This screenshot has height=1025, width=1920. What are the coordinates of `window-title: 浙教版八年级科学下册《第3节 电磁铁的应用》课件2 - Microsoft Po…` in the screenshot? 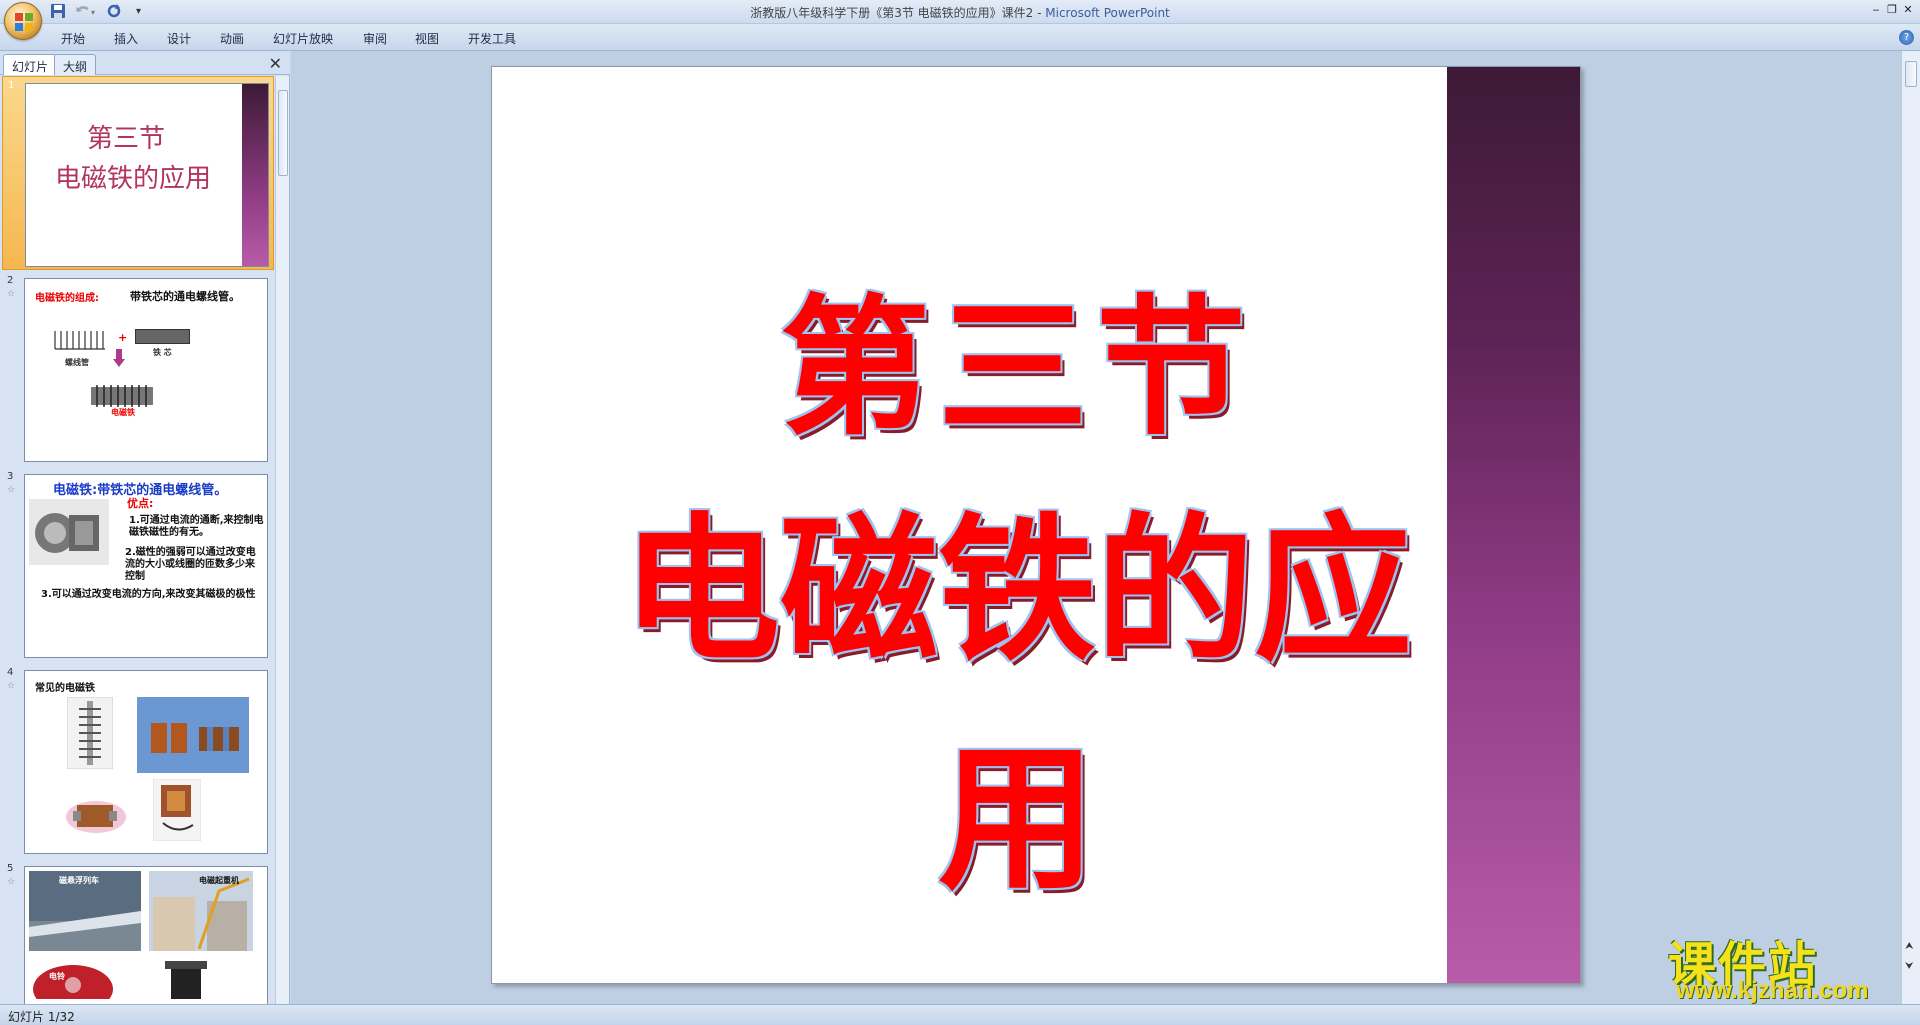 It's located at (960, 12).